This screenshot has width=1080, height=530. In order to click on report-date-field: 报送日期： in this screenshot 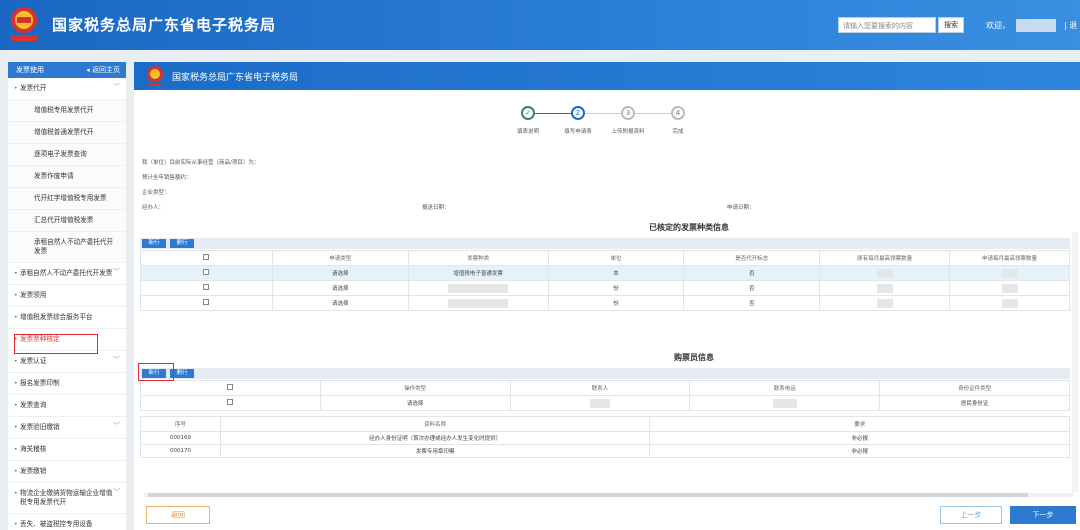, I will do `click(436, 208)`.